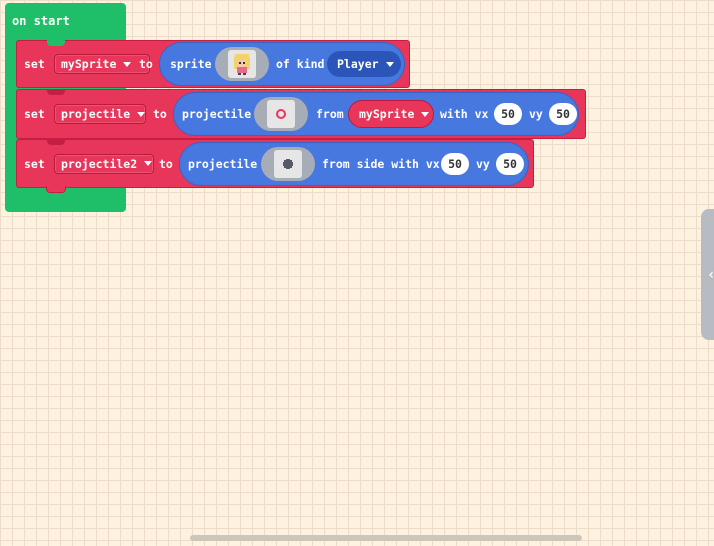 This screenshot has width=714, height=546. I want to click on on-start-label: on start, so click(41, 21).